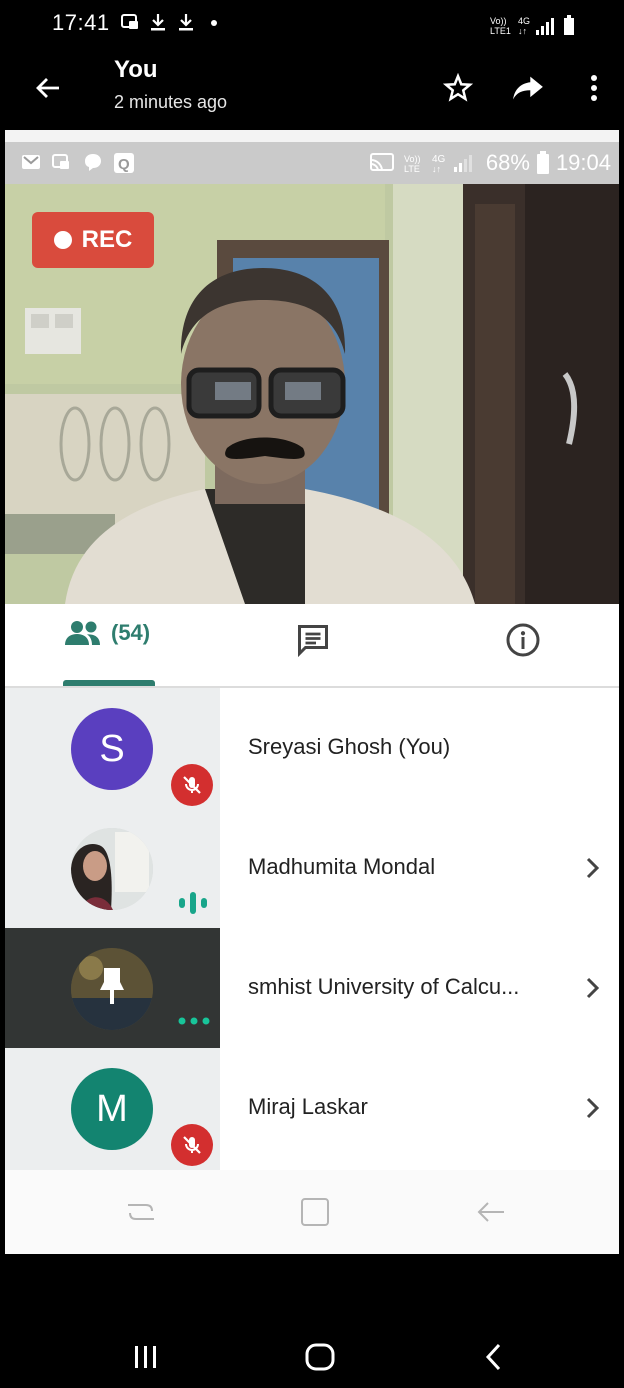  What do you see at coordinates (342, 866) in the screenshot?
I see `participant-name: Madhumita Mondal` at bounding box center [342, 866].